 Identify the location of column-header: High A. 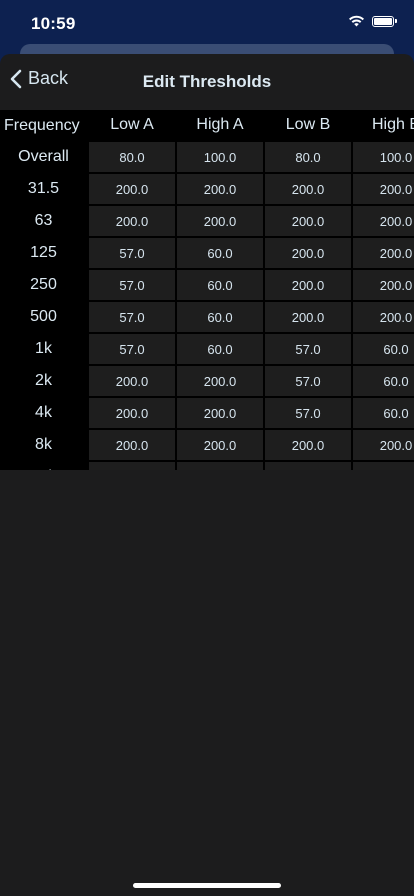
(220, 125).